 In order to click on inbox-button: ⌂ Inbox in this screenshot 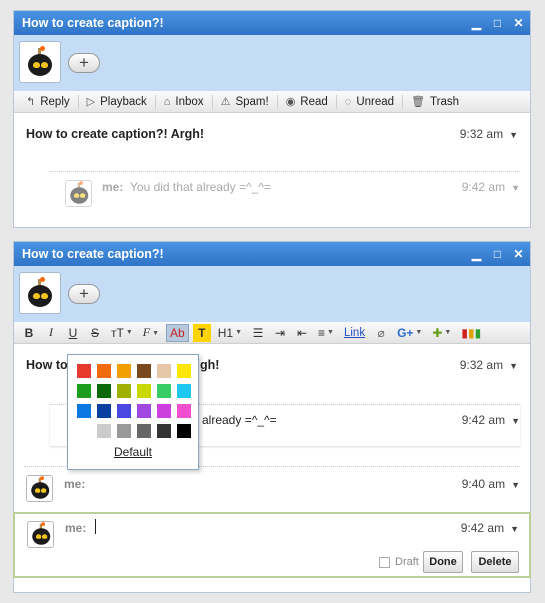, I will do `click(184, 101)`.